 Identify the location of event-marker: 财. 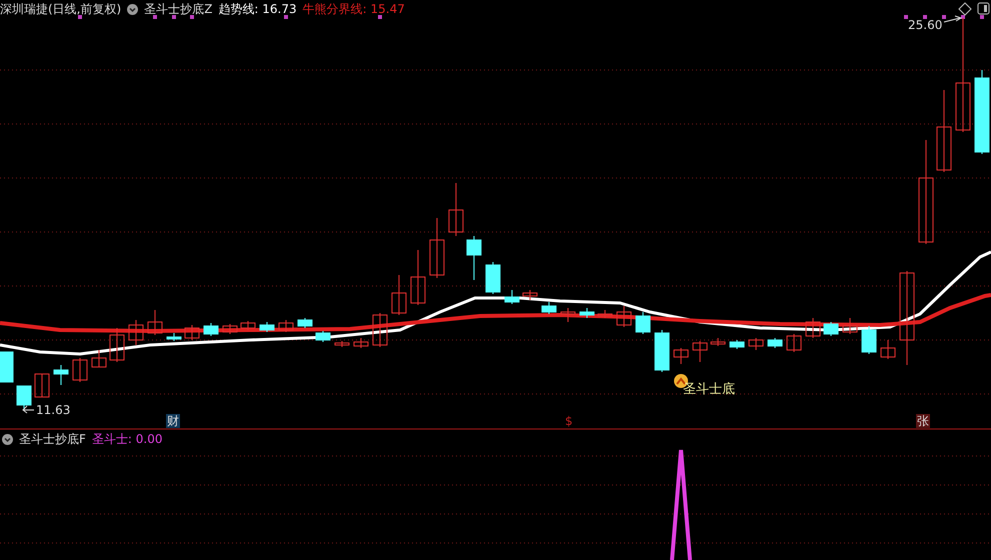
(173, 421).